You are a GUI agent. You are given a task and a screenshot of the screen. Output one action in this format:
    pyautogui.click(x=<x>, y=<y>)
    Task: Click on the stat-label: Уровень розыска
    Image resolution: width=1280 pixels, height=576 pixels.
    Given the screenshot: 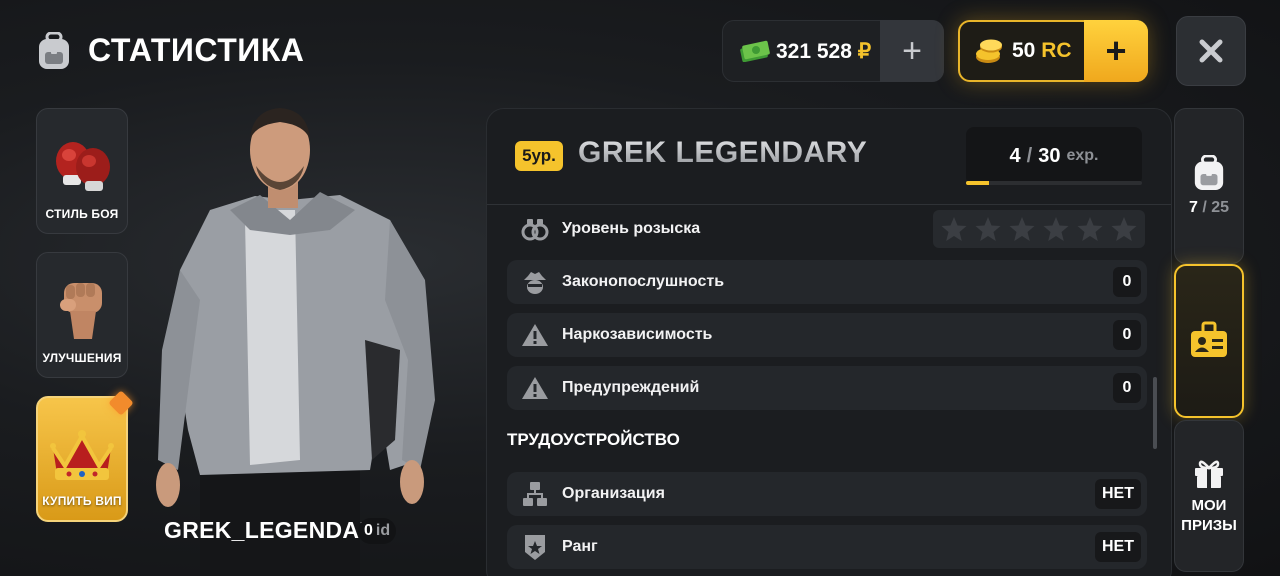 What is the action you would take?
    pyautogui.click(x=631, y=228)
    